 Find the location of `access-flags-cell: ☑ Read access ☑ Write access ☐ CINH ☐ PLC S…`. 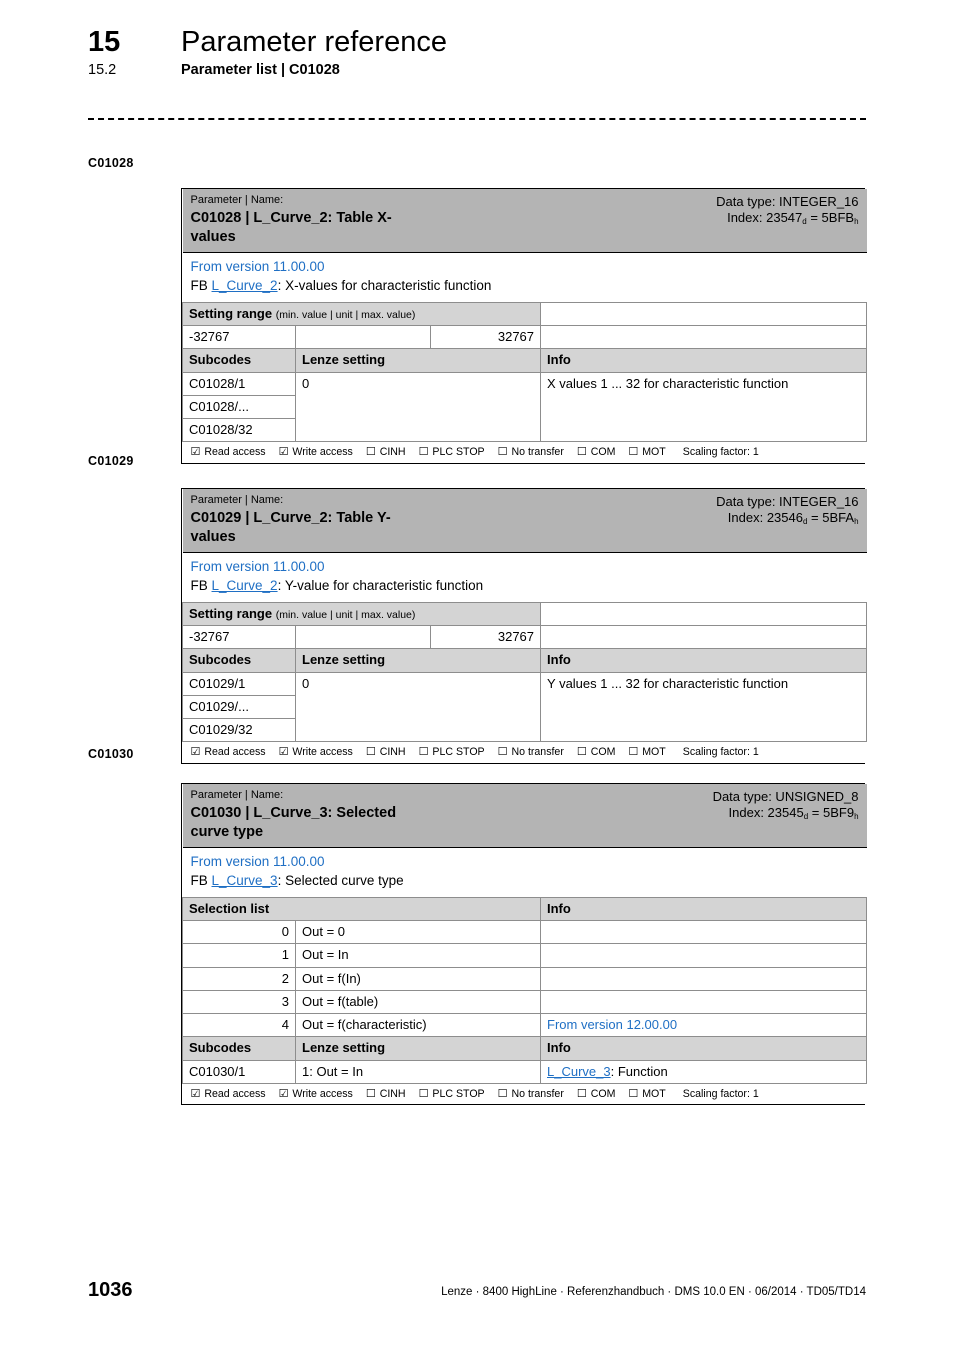

access-flags-cell: ☑ Read access ☑ Write access ☐ CINH ☐ PLC S… is located at coordinates (524, 452).